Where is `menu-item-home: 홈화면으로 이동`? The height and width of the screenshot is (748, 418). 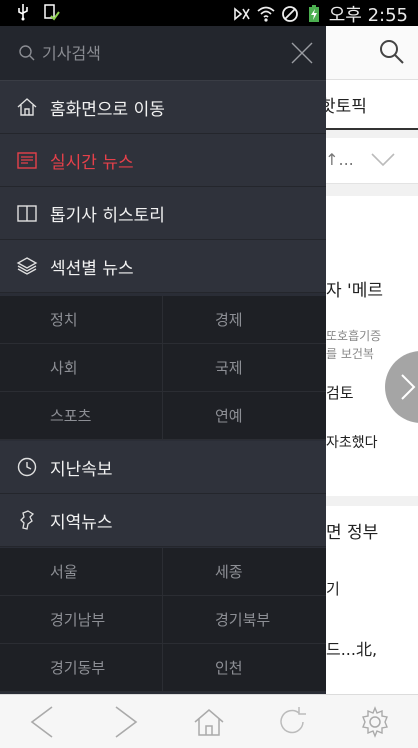
menu-item-home: 홈화면으로 이동 is located at coordinates (163, 107).